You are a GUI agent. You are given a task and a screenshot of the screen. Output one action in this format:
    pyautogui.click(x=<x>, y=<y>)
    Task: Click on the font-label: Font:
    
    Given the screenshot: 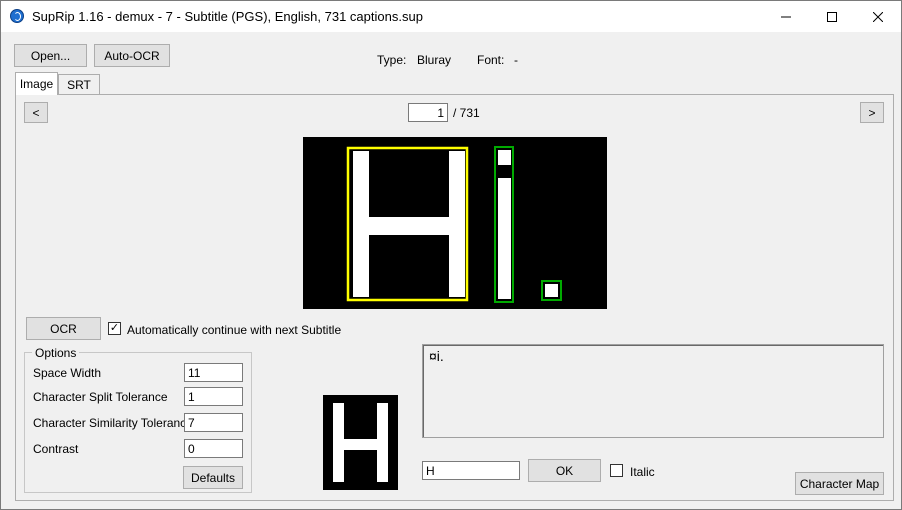 What is the action you would take?
    pyautogui.click(x=491, y=60)
    